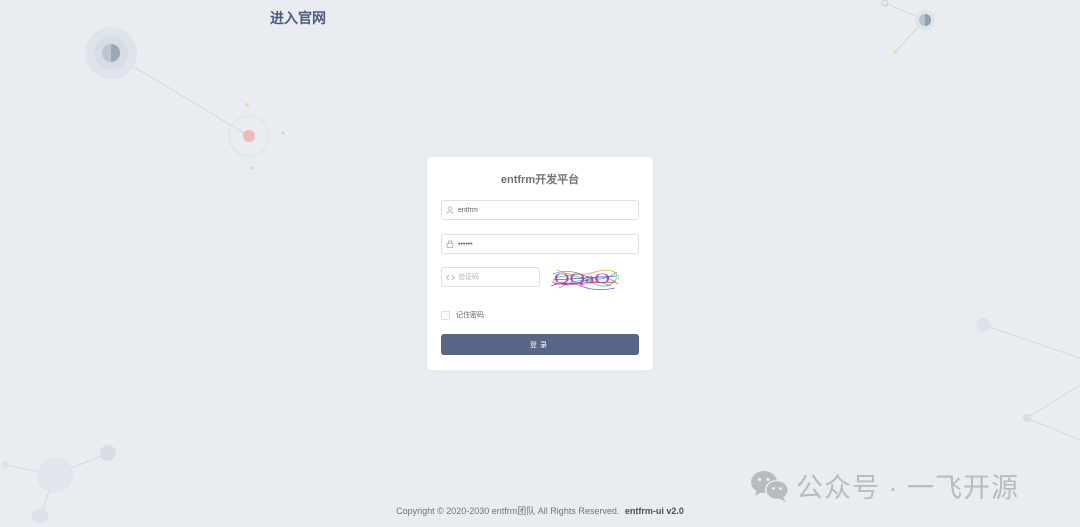  Describe the element at coordinates (548, 210) in the screenshot. I see `username-input` at that location.